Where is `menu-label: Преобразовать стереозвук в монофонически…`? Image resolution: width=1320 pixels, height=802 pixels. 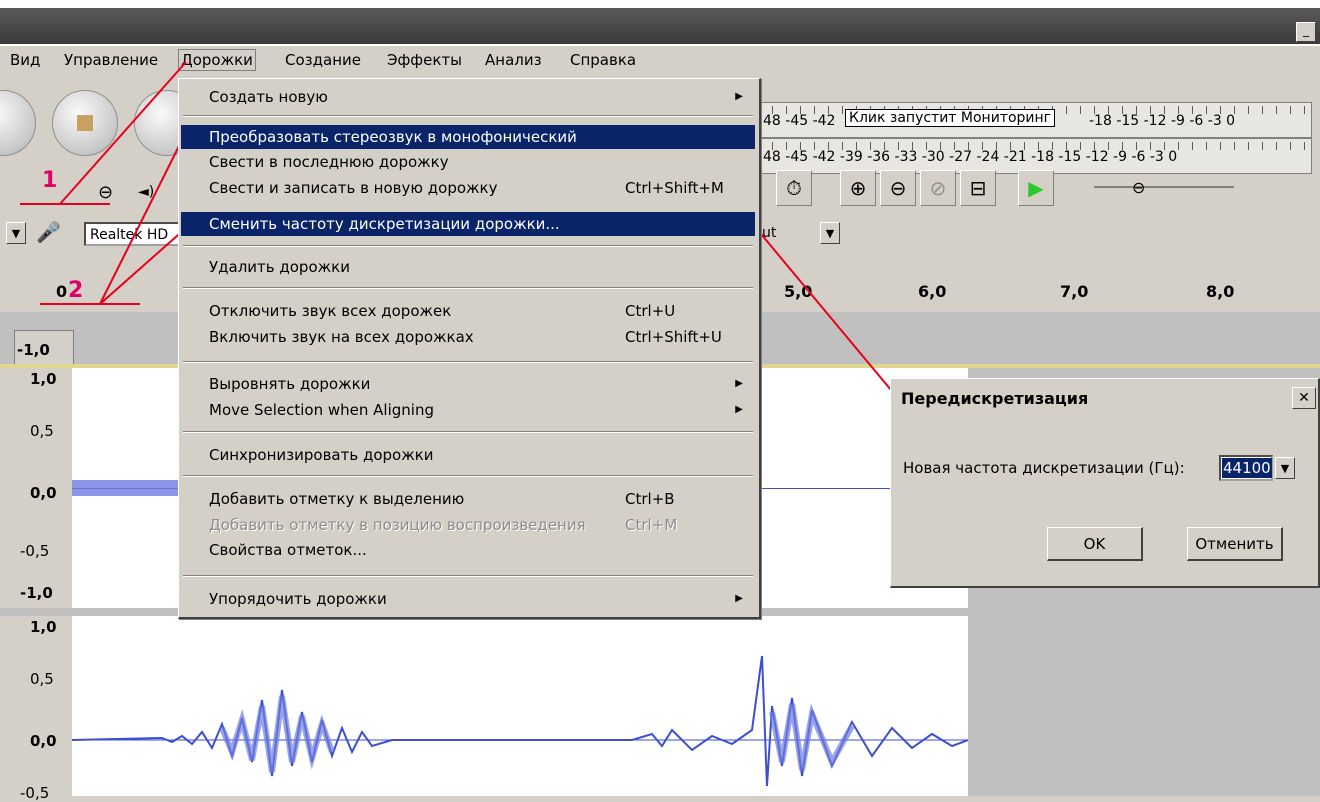 menu-label: Преобразовать стереозвук в монофонически… is located at coordinates (393, 137).